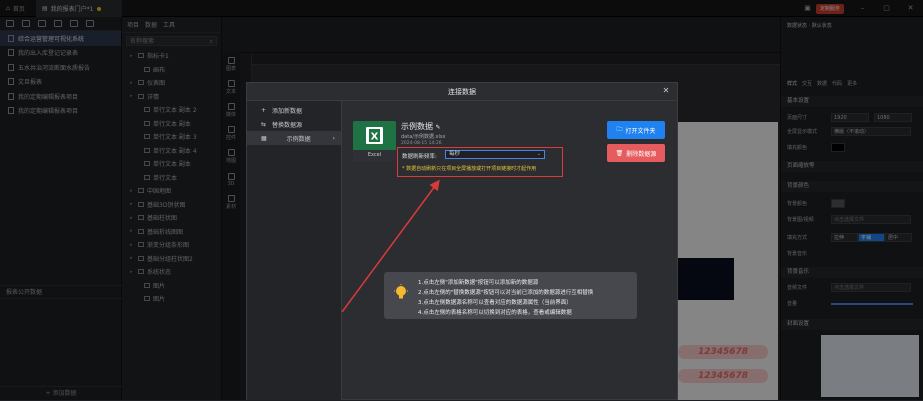 The height and width of the screenshot is (401, 923). What do you see at coordinates (333, 138) in the screenshot?
I see `chevron-right-icon: ›` at bounding box center [333, 138].